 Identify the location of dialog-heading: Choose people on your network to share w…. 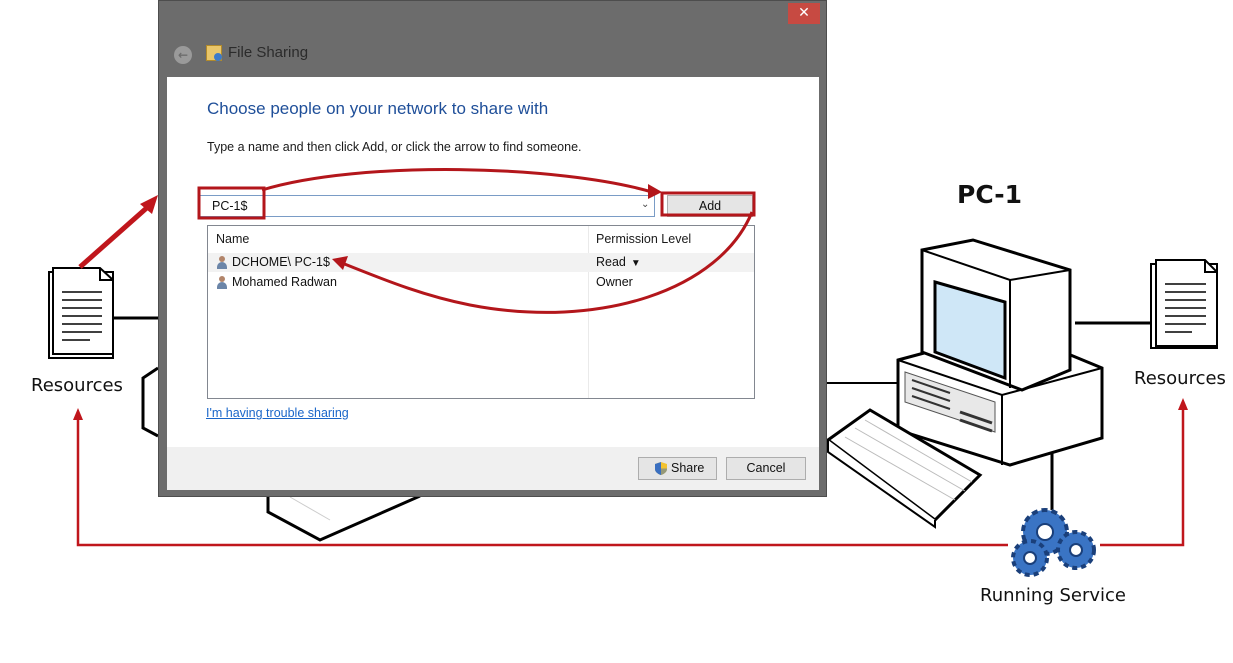
(378, 108).